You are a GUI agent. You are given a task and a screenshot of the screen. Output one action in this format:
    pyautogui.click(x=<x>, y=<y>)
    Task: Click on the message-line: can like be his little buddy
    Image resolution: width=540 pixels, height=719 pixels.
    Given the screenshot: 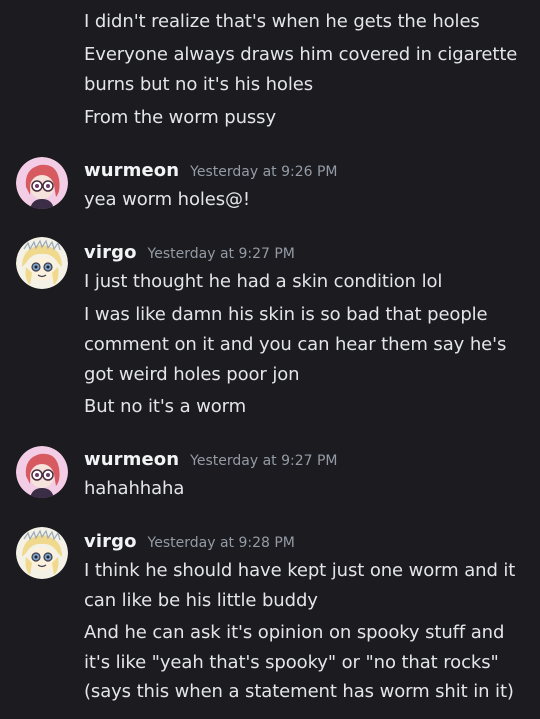 What is the action you would take?
    pyautogui.click(x=201, y=600)
    